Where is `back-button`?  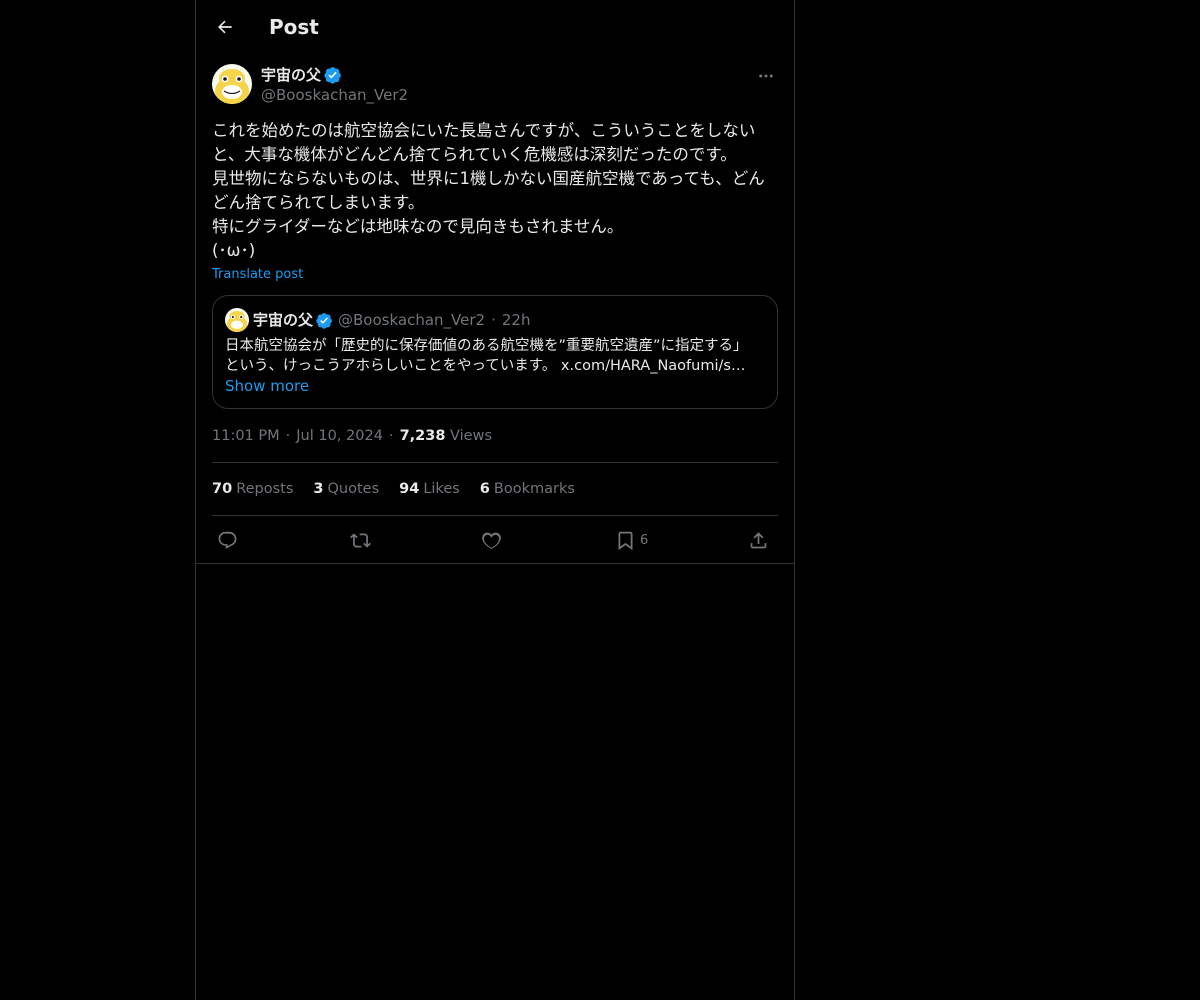 back-button is located at coordinates (225, 27).